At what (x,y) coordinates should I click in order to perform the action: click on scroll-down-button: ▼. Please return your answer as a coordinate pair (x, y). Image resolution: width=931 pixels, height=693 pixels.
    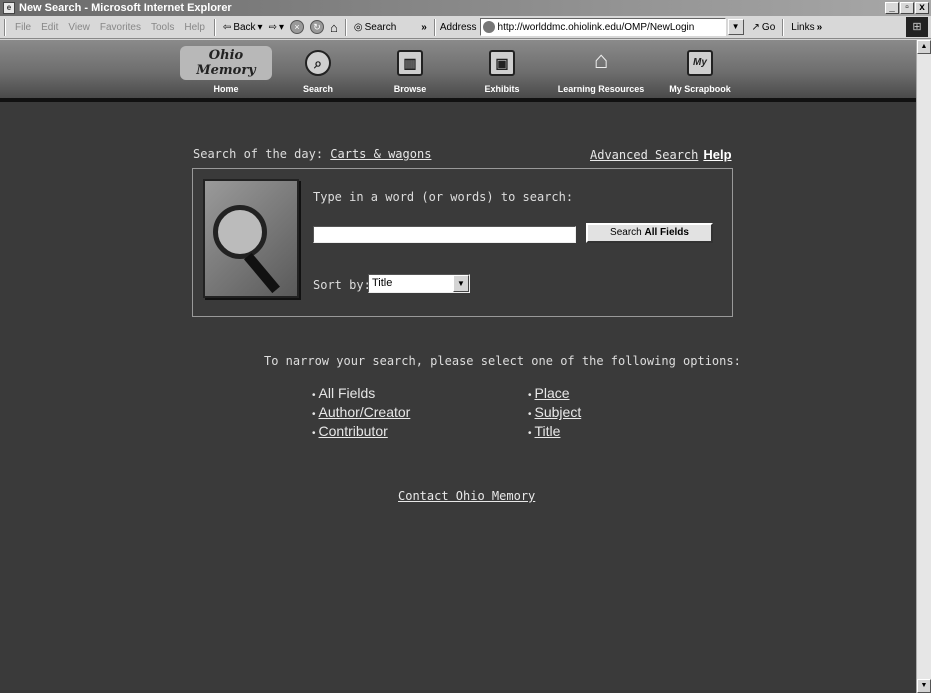
    Looking at the image, I should click on (924, 686).